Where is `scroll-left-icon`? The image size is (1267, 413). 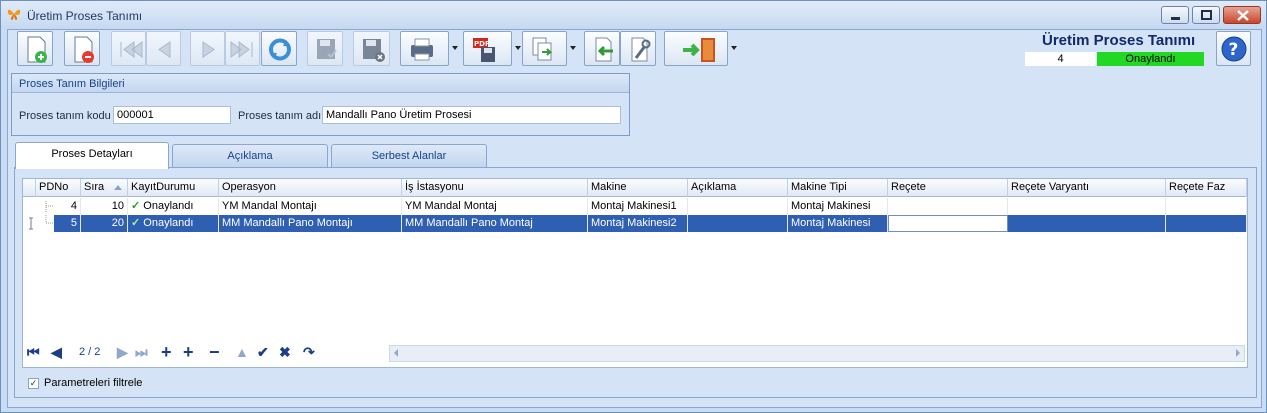
scroll-left-icon is located at coordinates (396, 353).